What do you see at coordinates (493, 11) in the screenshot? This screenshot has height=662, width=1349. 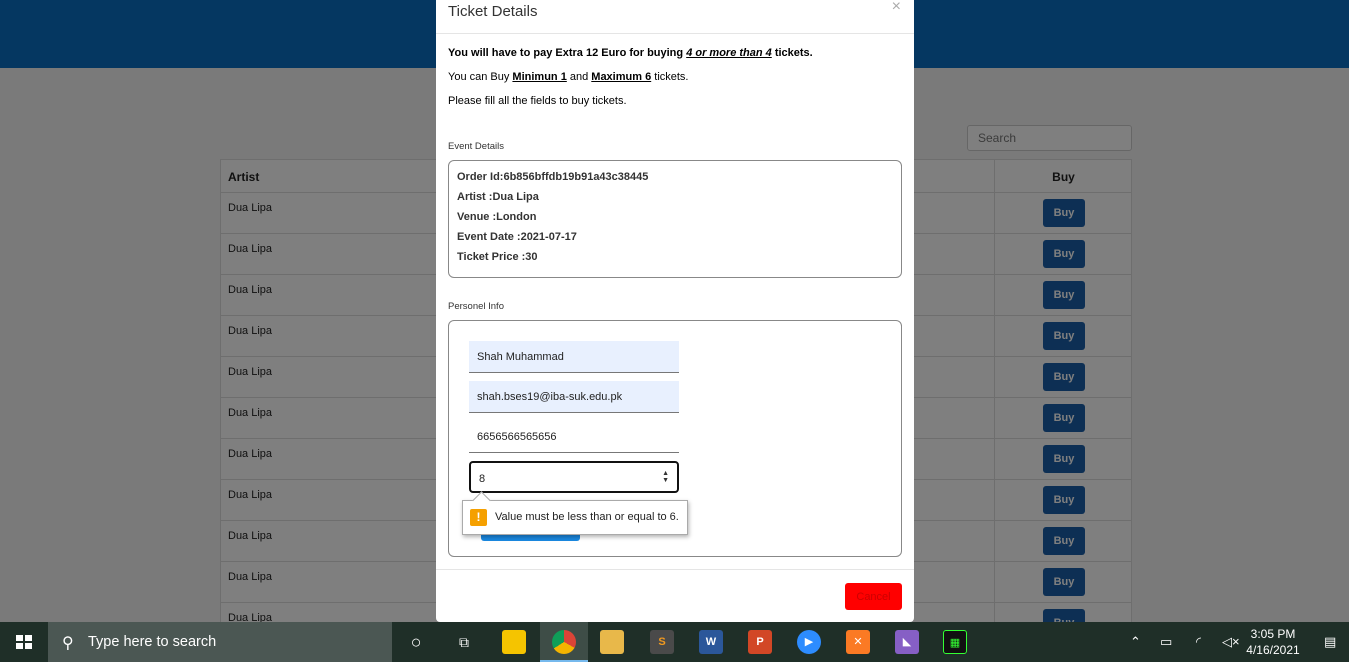 I see `modal-title: Ticket Details` at bounding box center [493, 11].